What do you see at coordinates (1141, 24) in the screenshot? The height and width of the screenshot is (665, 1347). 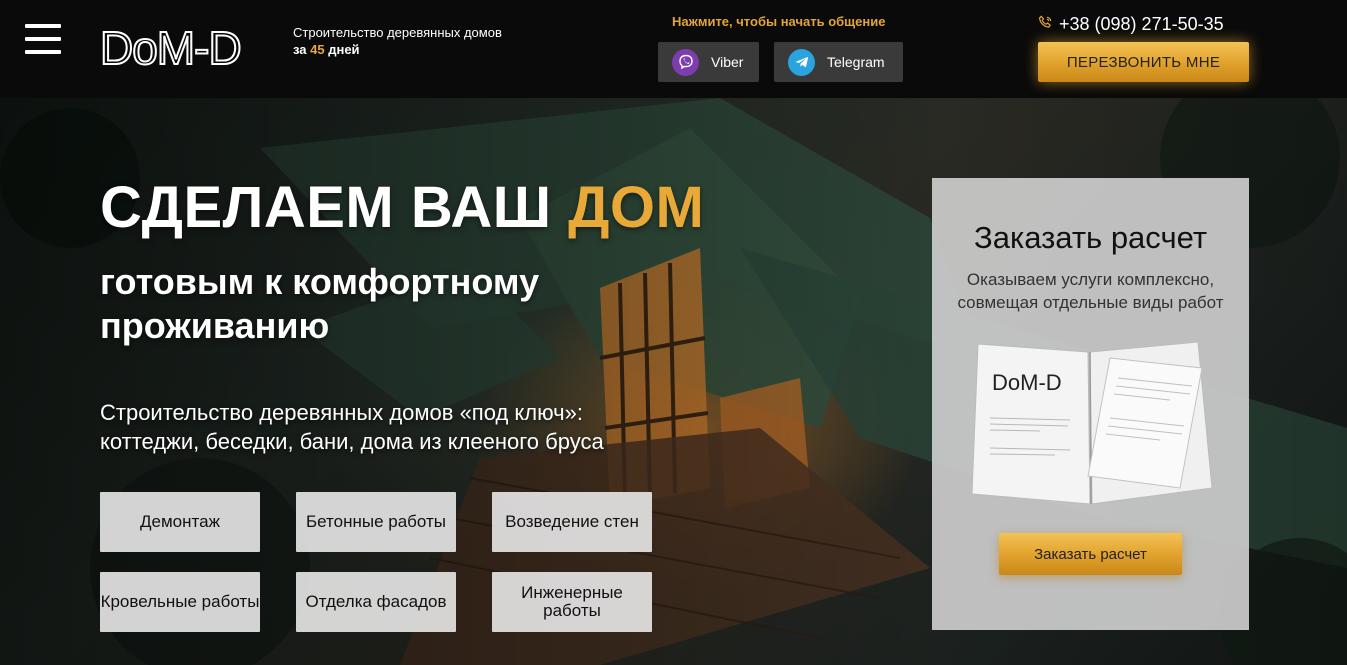 I see `phone-text: +38 (098) 271-50-35` at bounding box center [1141, 24].